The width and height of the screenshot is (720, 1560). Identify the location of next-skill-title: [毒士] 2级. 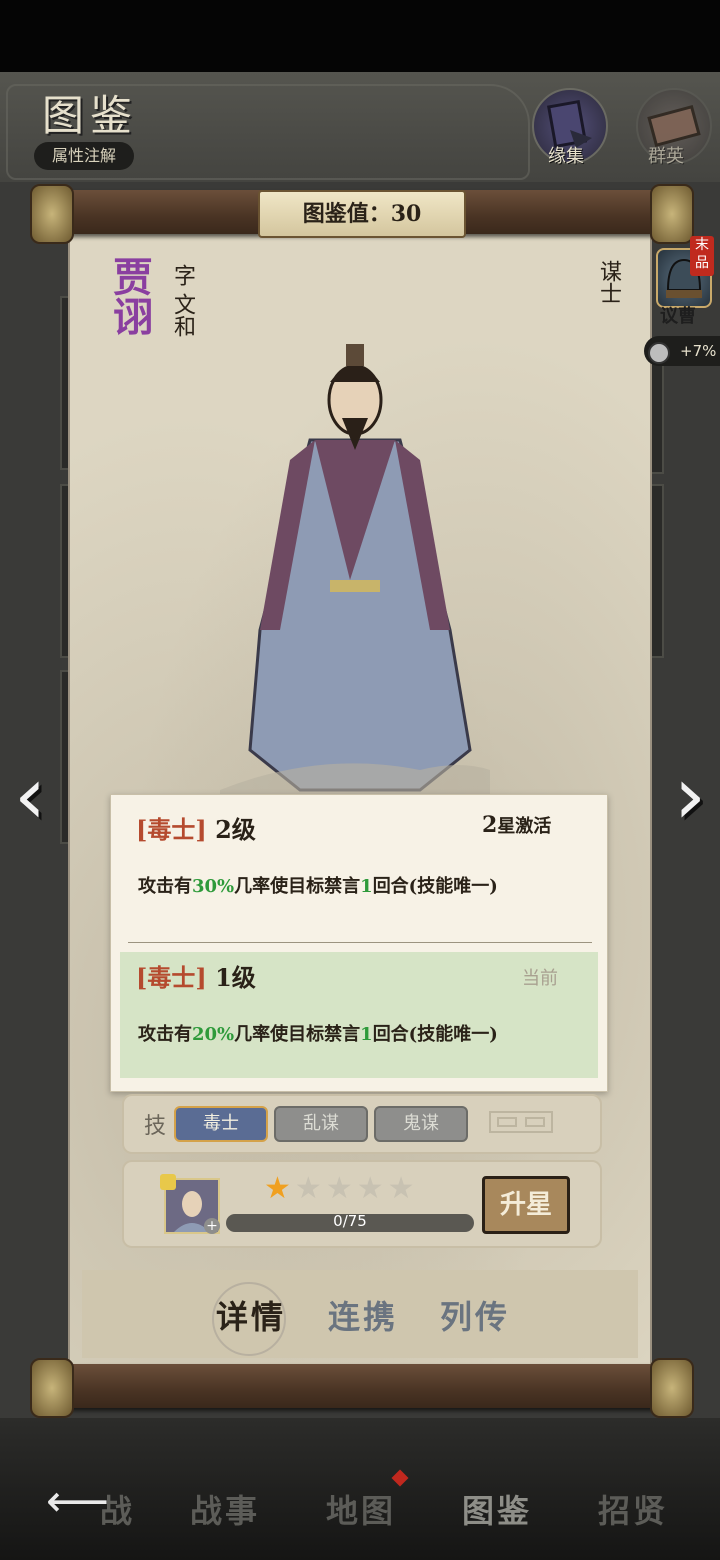
(196, 827).